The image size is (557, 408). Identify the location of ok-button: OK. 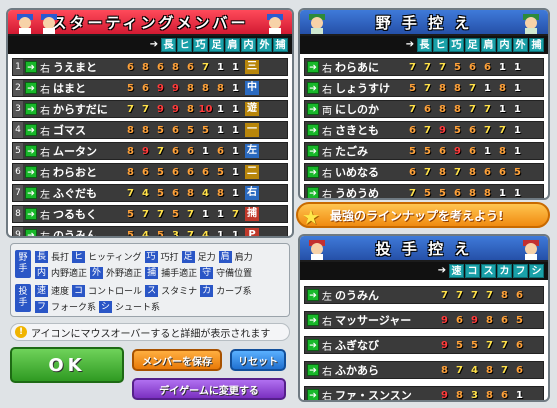
(67, 365).